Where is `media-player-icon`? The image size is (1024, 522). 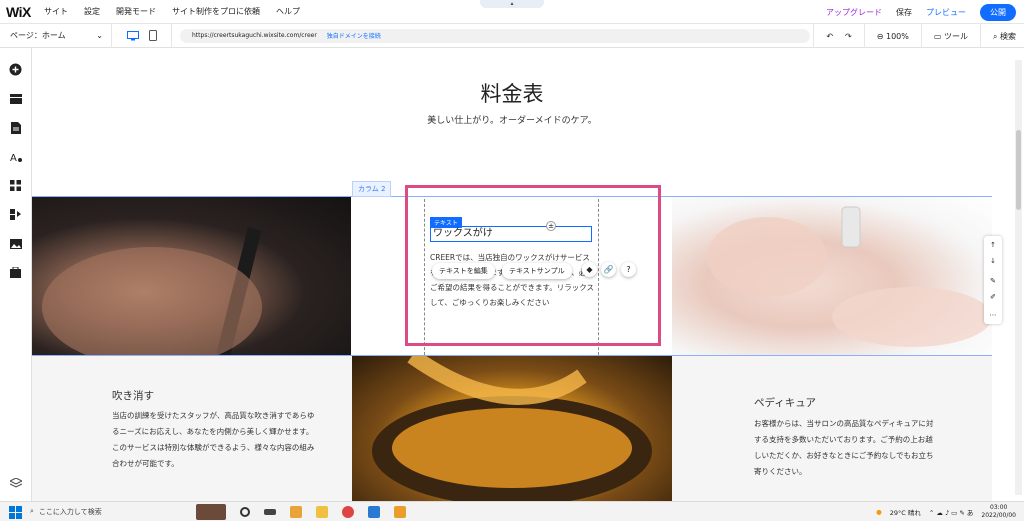 media-player-icon is located at coordinates (400, 511).